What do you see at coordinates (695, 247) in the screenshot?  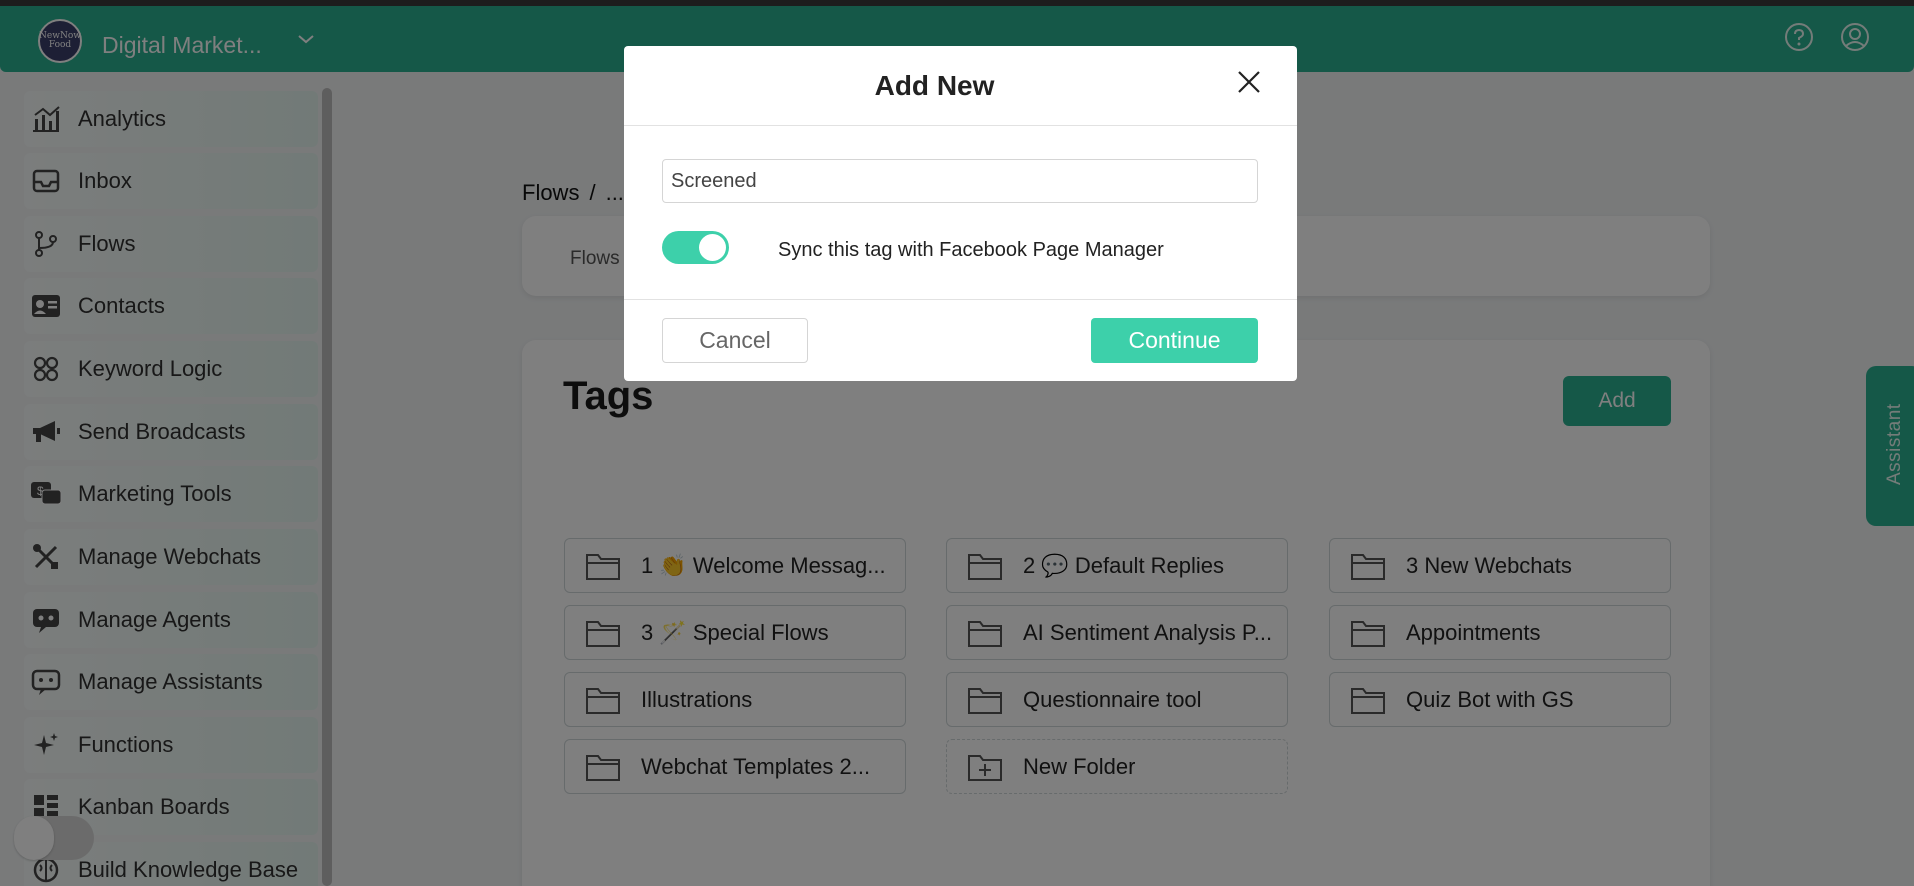 I see `sync-facebook-toggle` at bounding box center [695, 247].